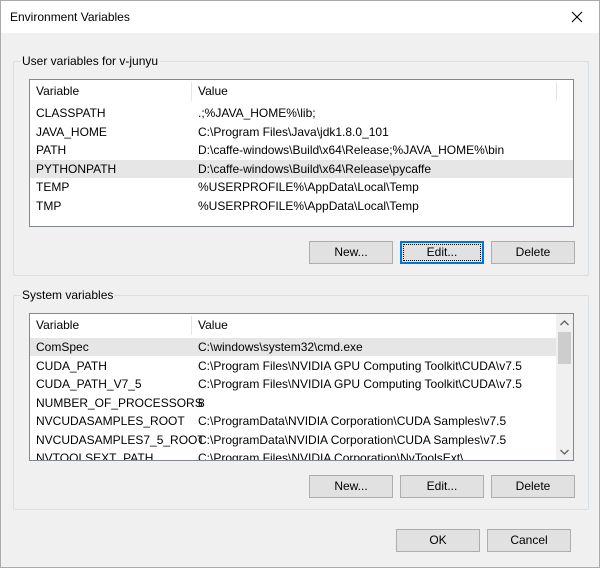 This screenshot has width=600, height=568. Describe the element at coordinates (529, 540) in the screenshot. I see `cancel-button: Cancel` at that location.